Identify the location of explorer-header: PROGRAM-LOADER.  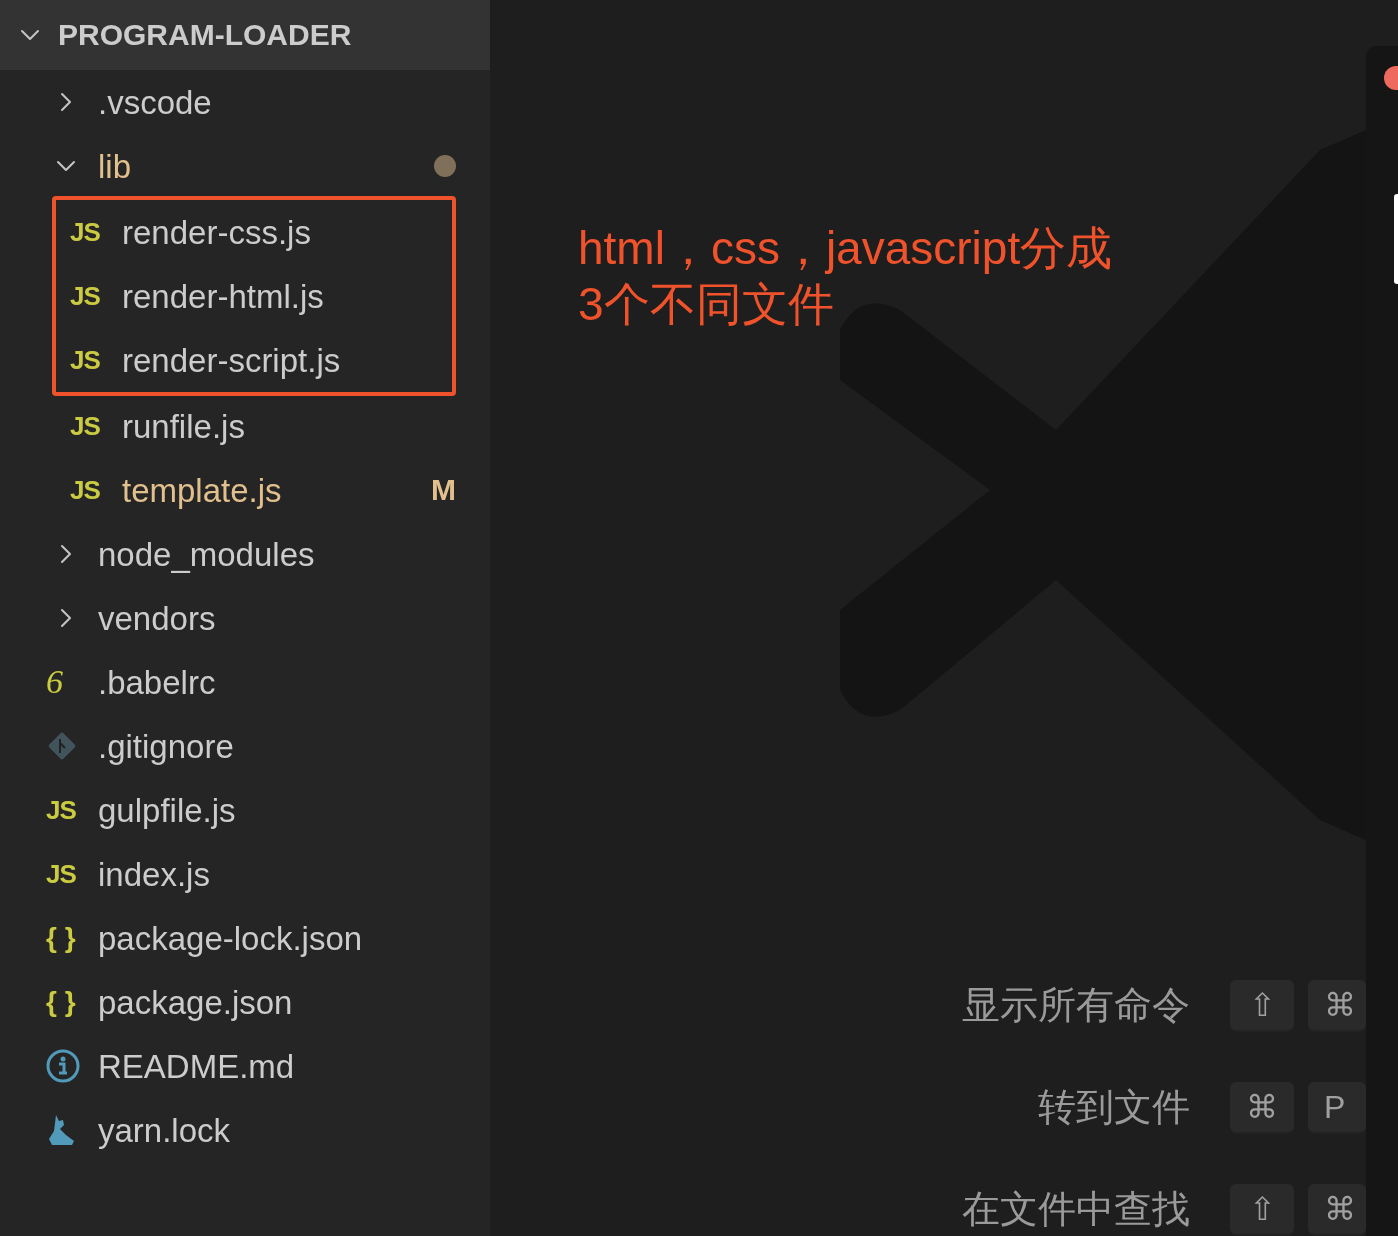
(245, 35).